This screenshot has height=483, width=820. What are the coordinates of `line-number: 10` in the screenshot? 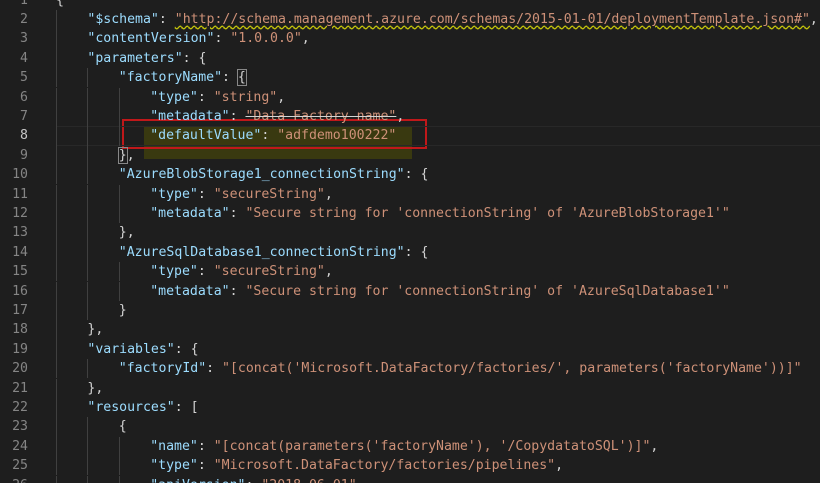 It's located at (20, 175).